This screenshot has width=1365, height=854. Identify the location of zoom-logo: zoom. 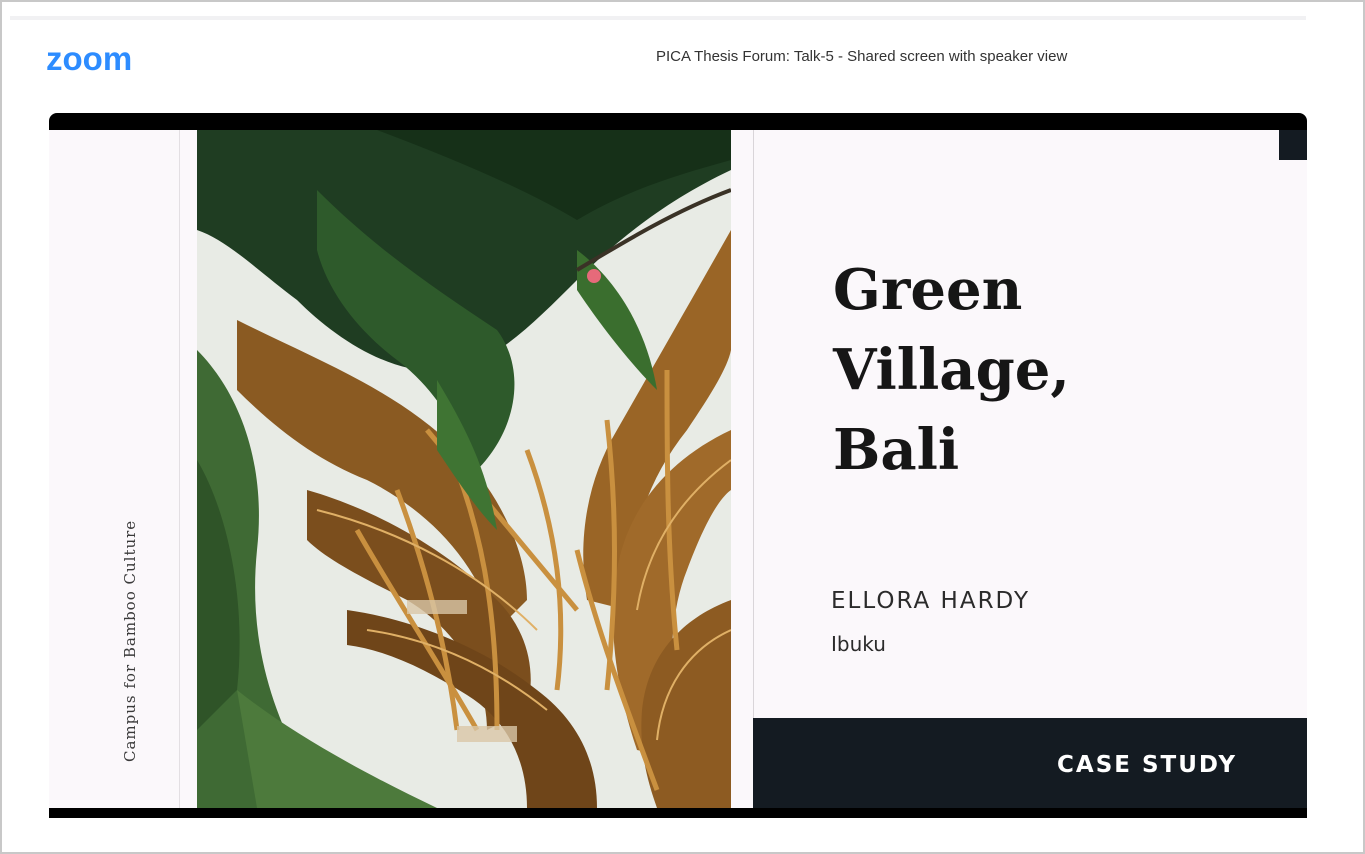
(89, 58).